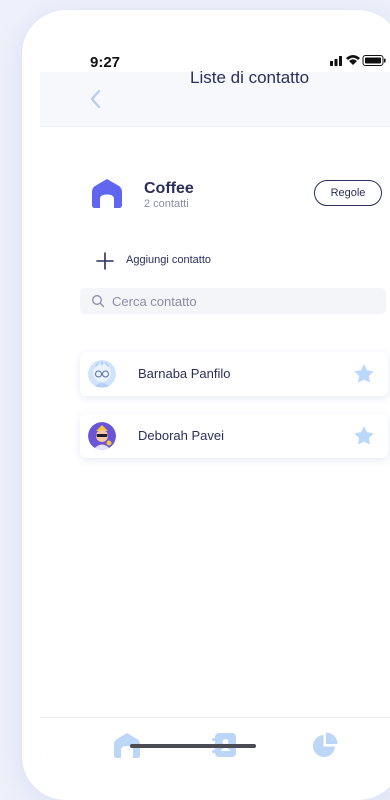 Image resolution: width=390 pixels, height=800 pixels. Describe the element at coordinates (215, 50) in the screenshot. I see `status-bar: 9:27` at that location.